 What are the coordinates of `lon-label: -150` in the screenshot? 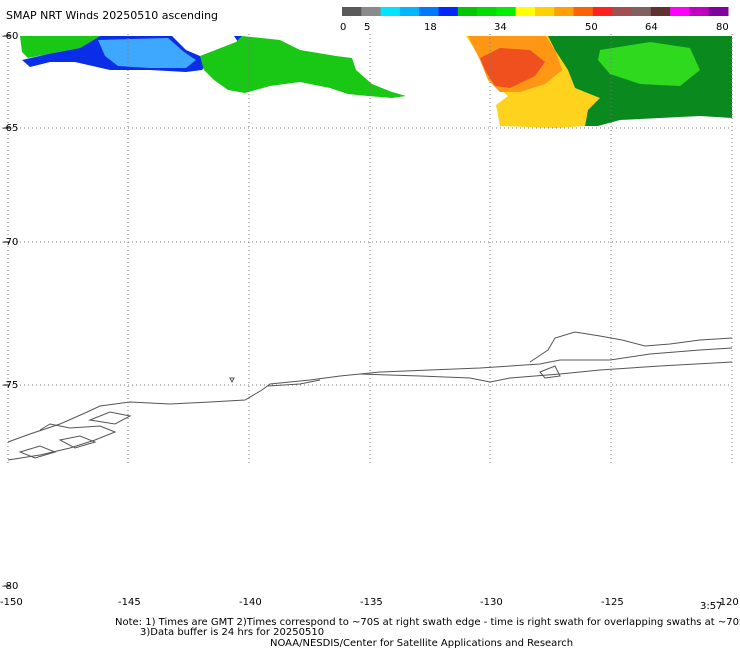 It's located at (11, 602).